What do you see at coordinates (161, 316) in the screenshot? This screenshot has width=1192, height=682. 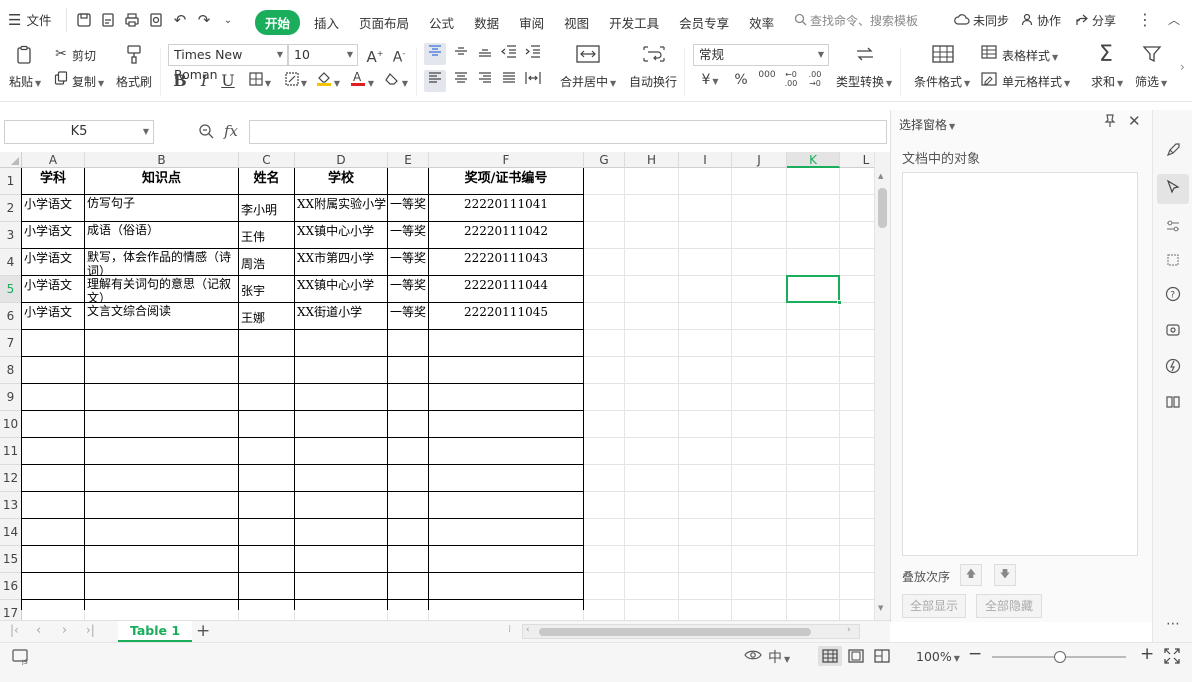 I see `table-cell-topic: 文言文综合阅读` at bounding box center [161, 316].